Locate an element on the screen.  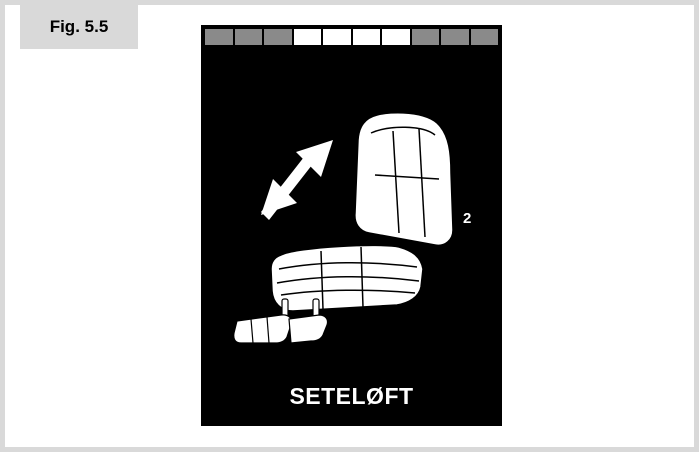
up-down-arrow-icon is located at coordinates (297, 180).